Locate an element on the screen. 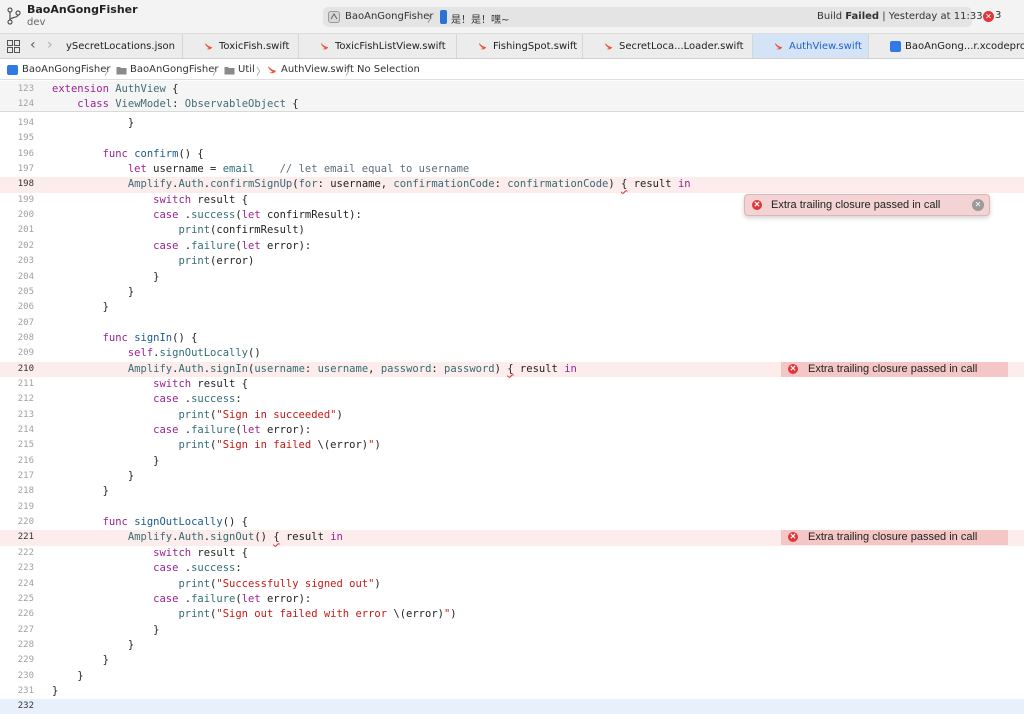 The height and width of the screenshot is (714, 1024). tab-swift-file: ToxicFish.swift is located at coordinates (240, 46).